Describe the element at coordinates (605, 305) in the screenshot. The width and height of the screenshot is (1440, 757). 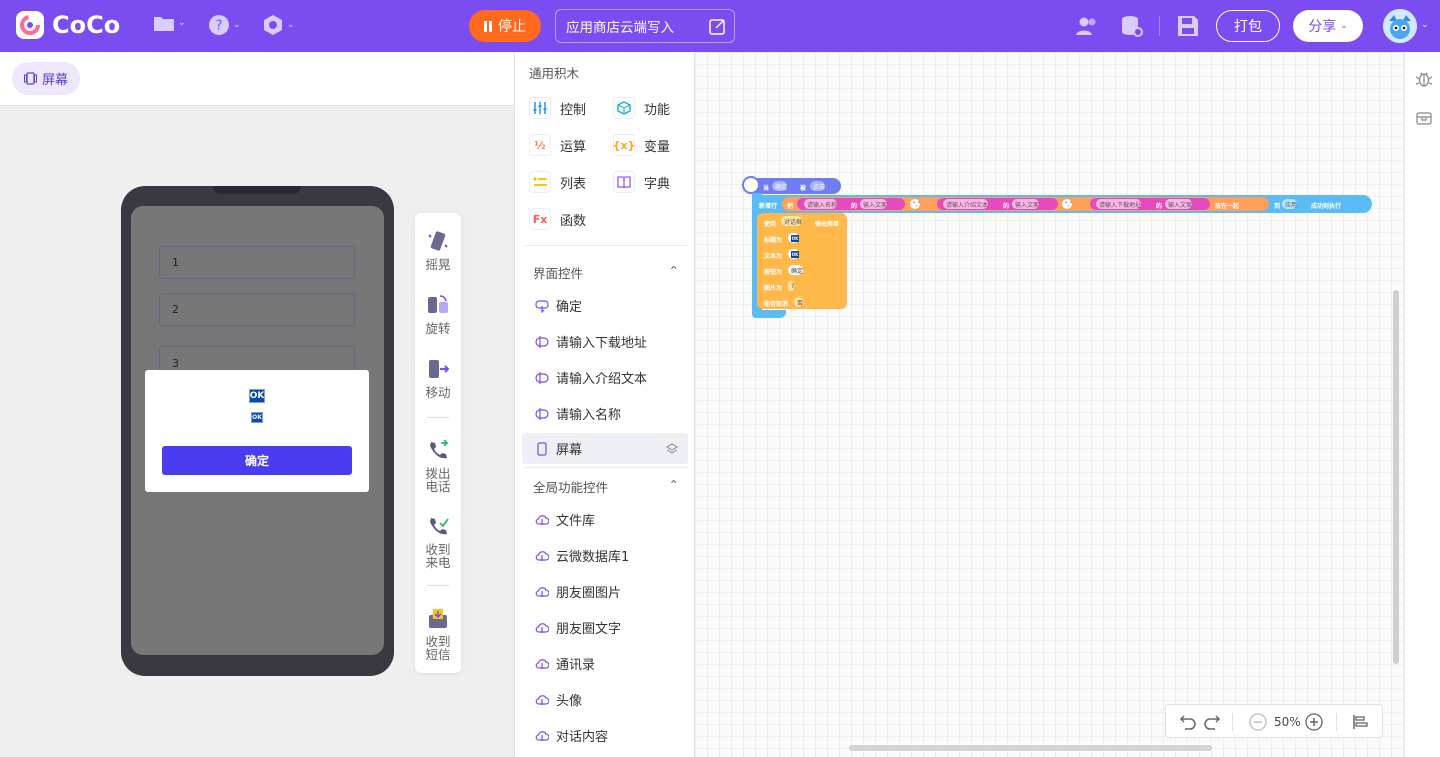
I see `control-item-confirm: 确定` at that location.